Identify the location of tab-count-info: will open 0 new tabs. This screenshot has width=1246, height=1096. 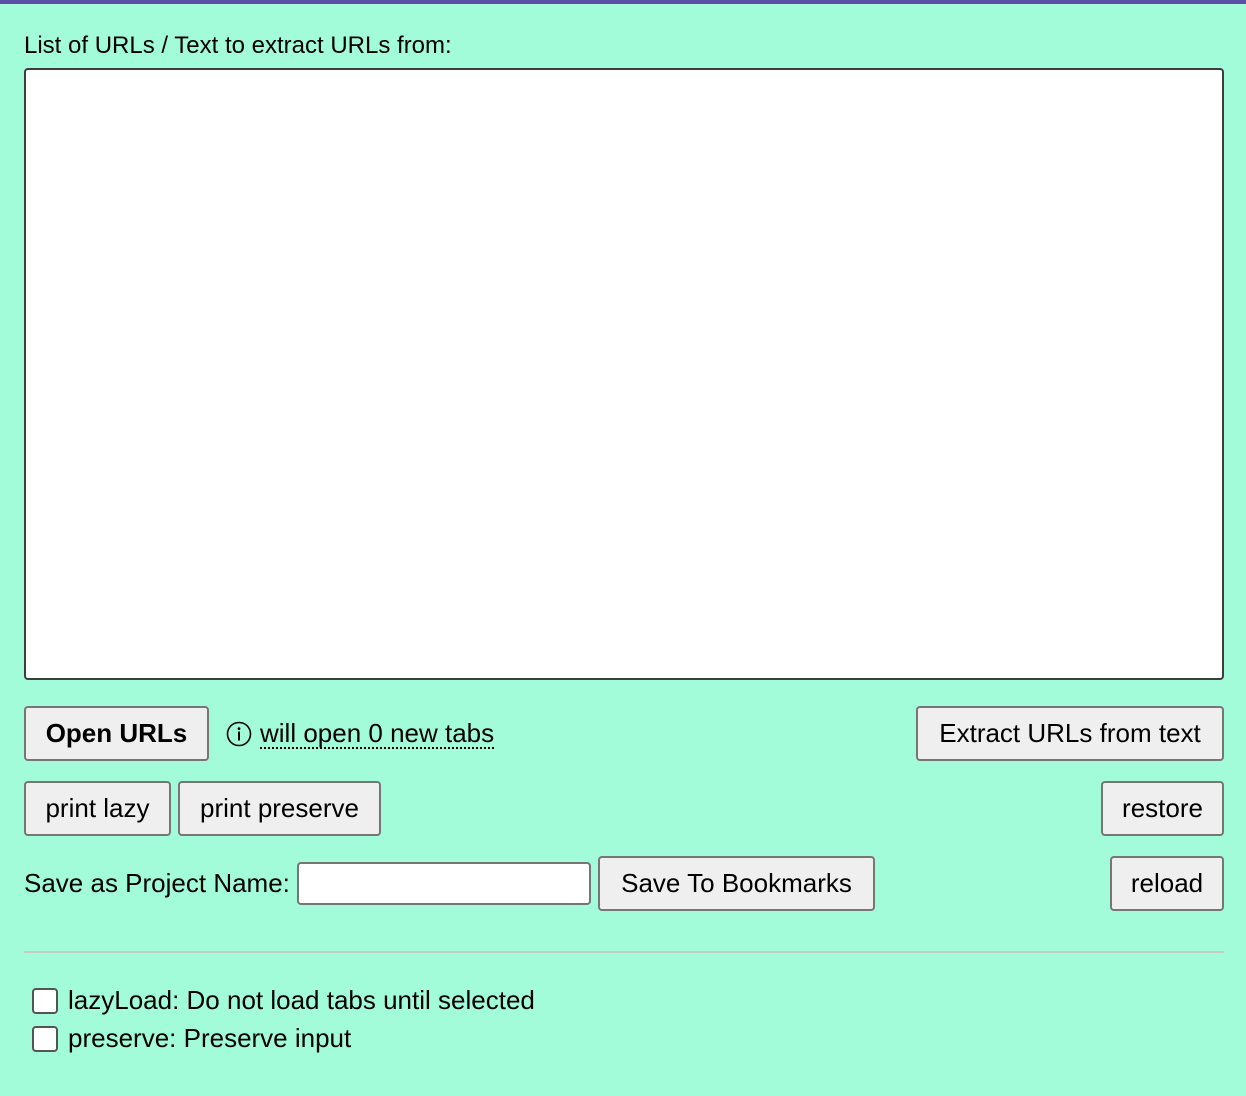
(360, 734).